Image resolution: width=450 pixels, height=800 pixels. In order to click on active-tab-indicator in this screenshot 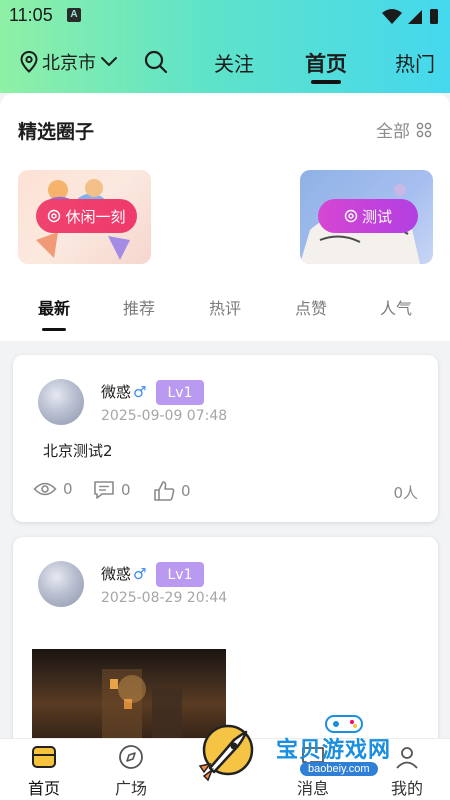, I will do `click(326, 82)`.